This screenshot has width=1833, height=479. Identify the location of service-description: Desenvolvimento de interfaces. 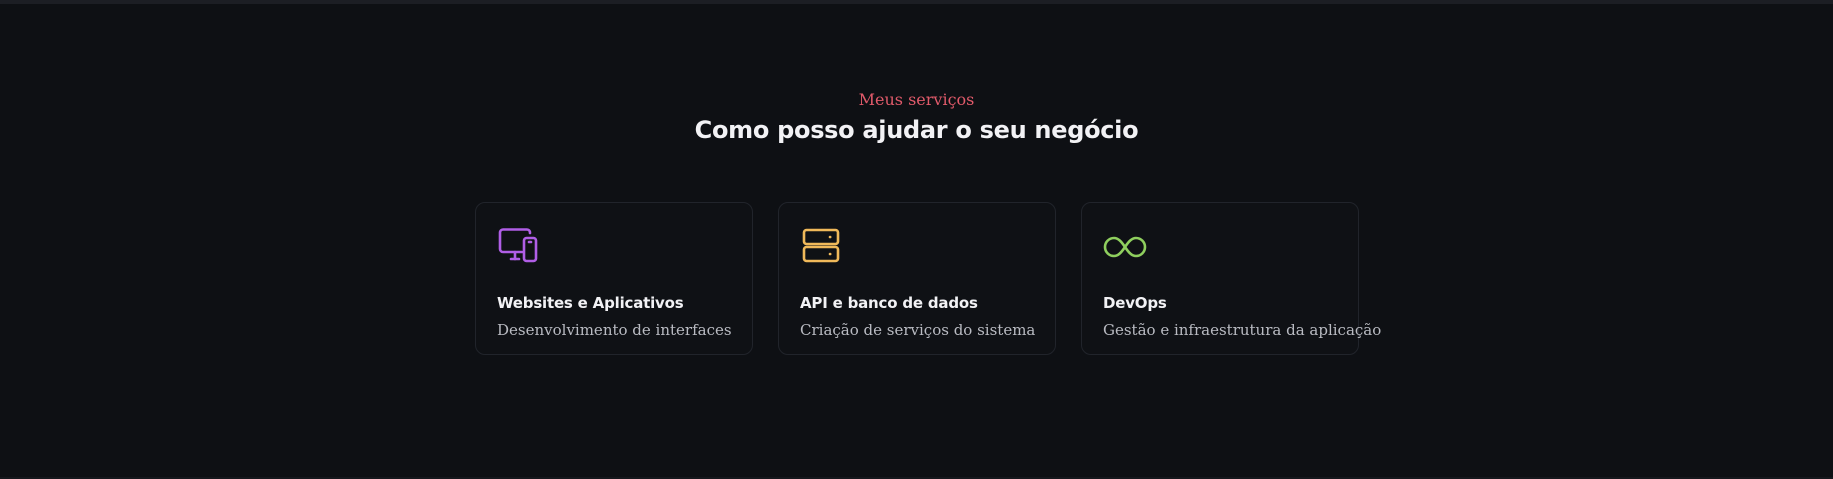
(614, 330).